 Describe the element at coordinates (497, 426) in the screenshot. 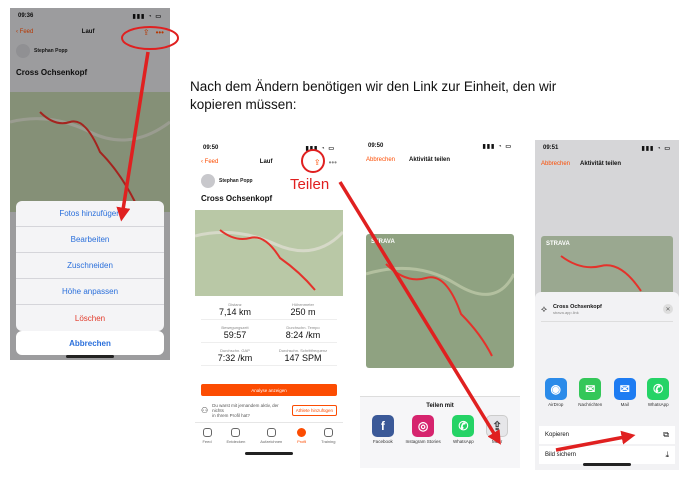

I see `share-more-icon: ⇪` at that location.